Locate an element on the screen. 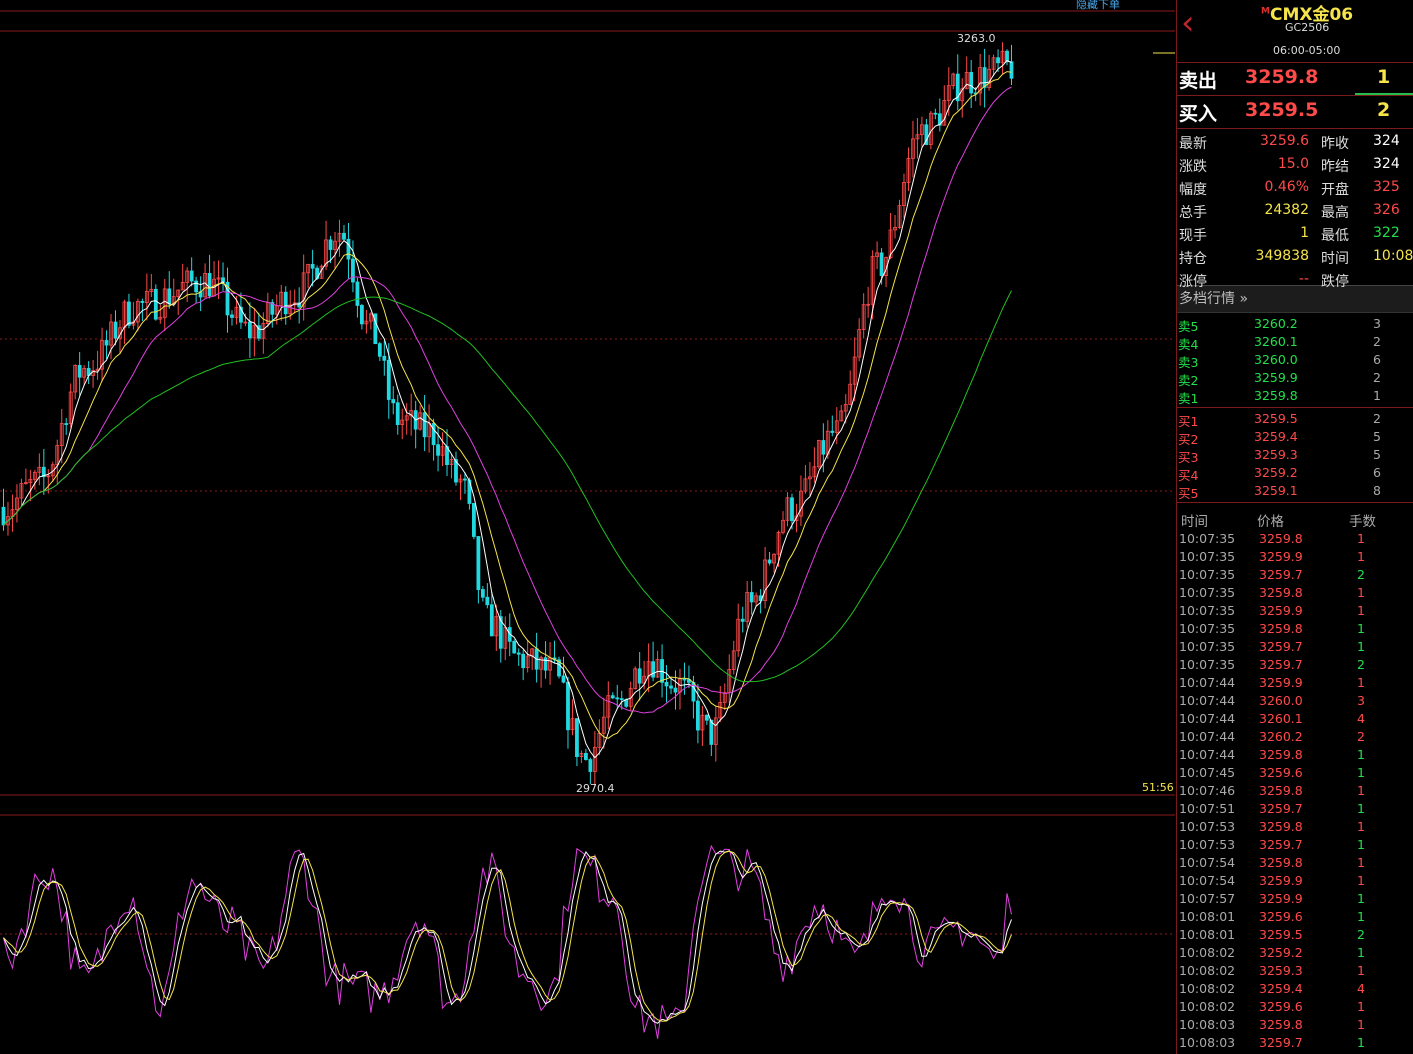 The height and width of the screenshot is (1054, 1413). bid-quote-row: 买入 3259.5 2 is located at coordinates (1295, 112).